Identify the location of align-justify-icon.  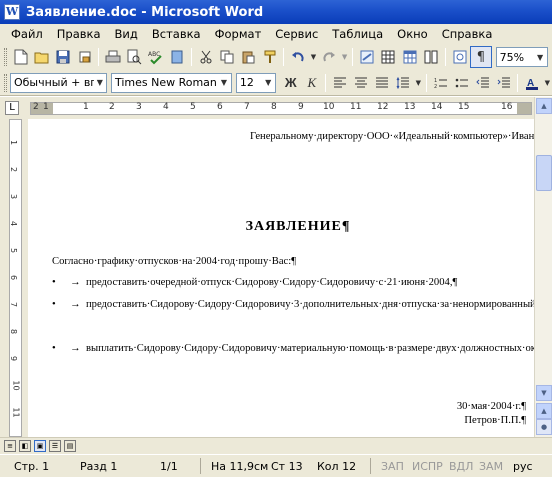
(381, 83).